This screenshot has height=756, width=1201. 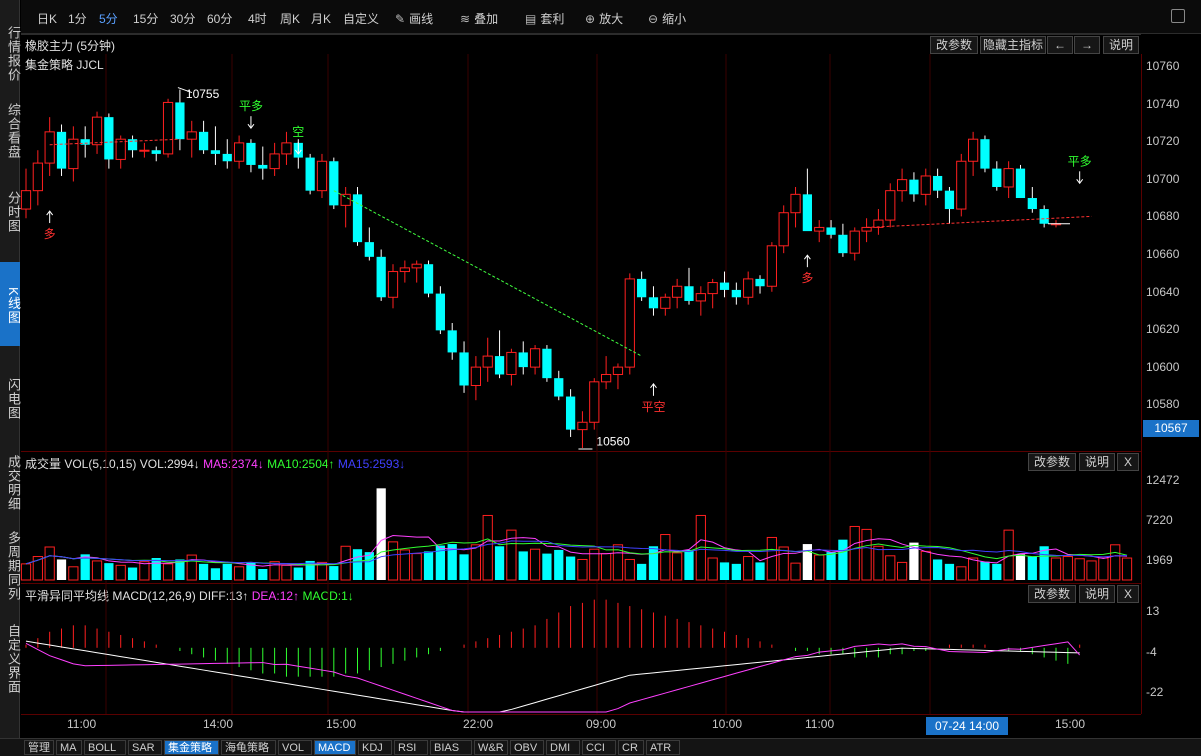 I want to click on macd-tick-label: -4, so click(x=1151, y=652).